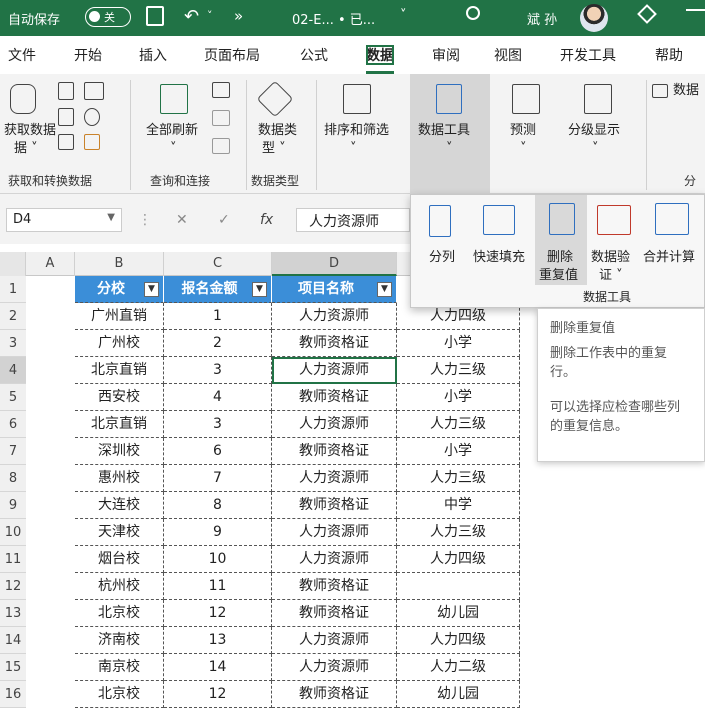 The width and height of the screenshot is (705, 708). Describe the element at coordinates (238, 16) in the screenshot. I see `more-commands-button: »` at that location.